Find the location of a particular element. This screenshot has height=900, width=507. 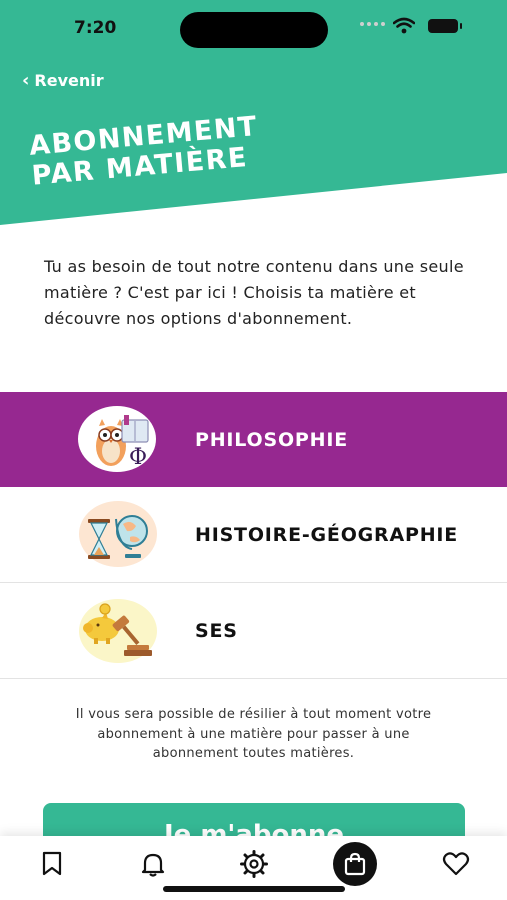

shopping-bag-icon is located at coordinates (355, 864).